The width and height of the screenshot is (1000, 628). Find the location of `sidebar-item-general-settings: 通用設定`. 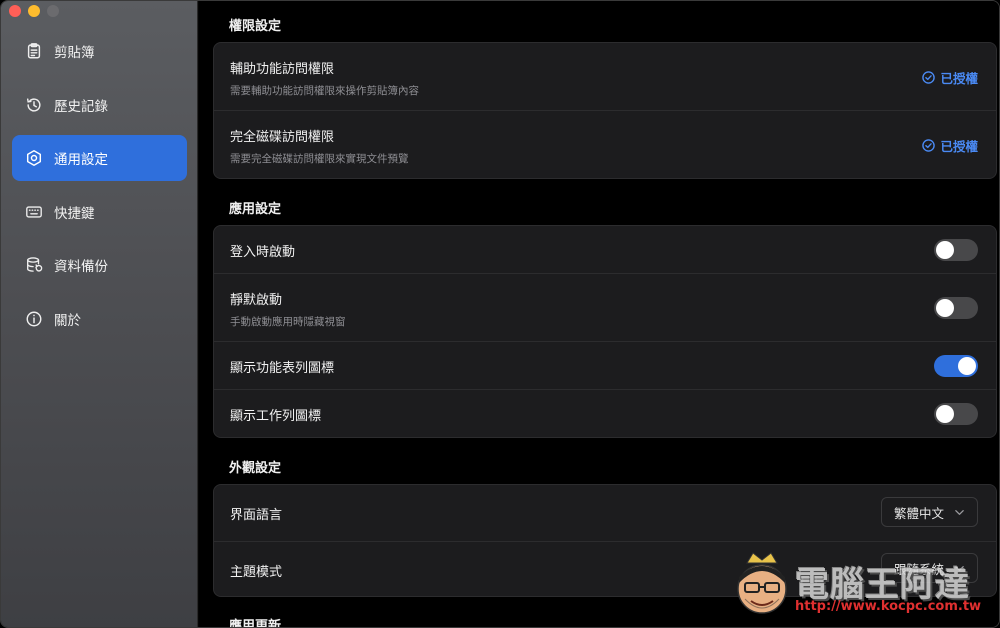

sidebar-item-general-settings: 通用設定 is located at coordinates (99, 158).